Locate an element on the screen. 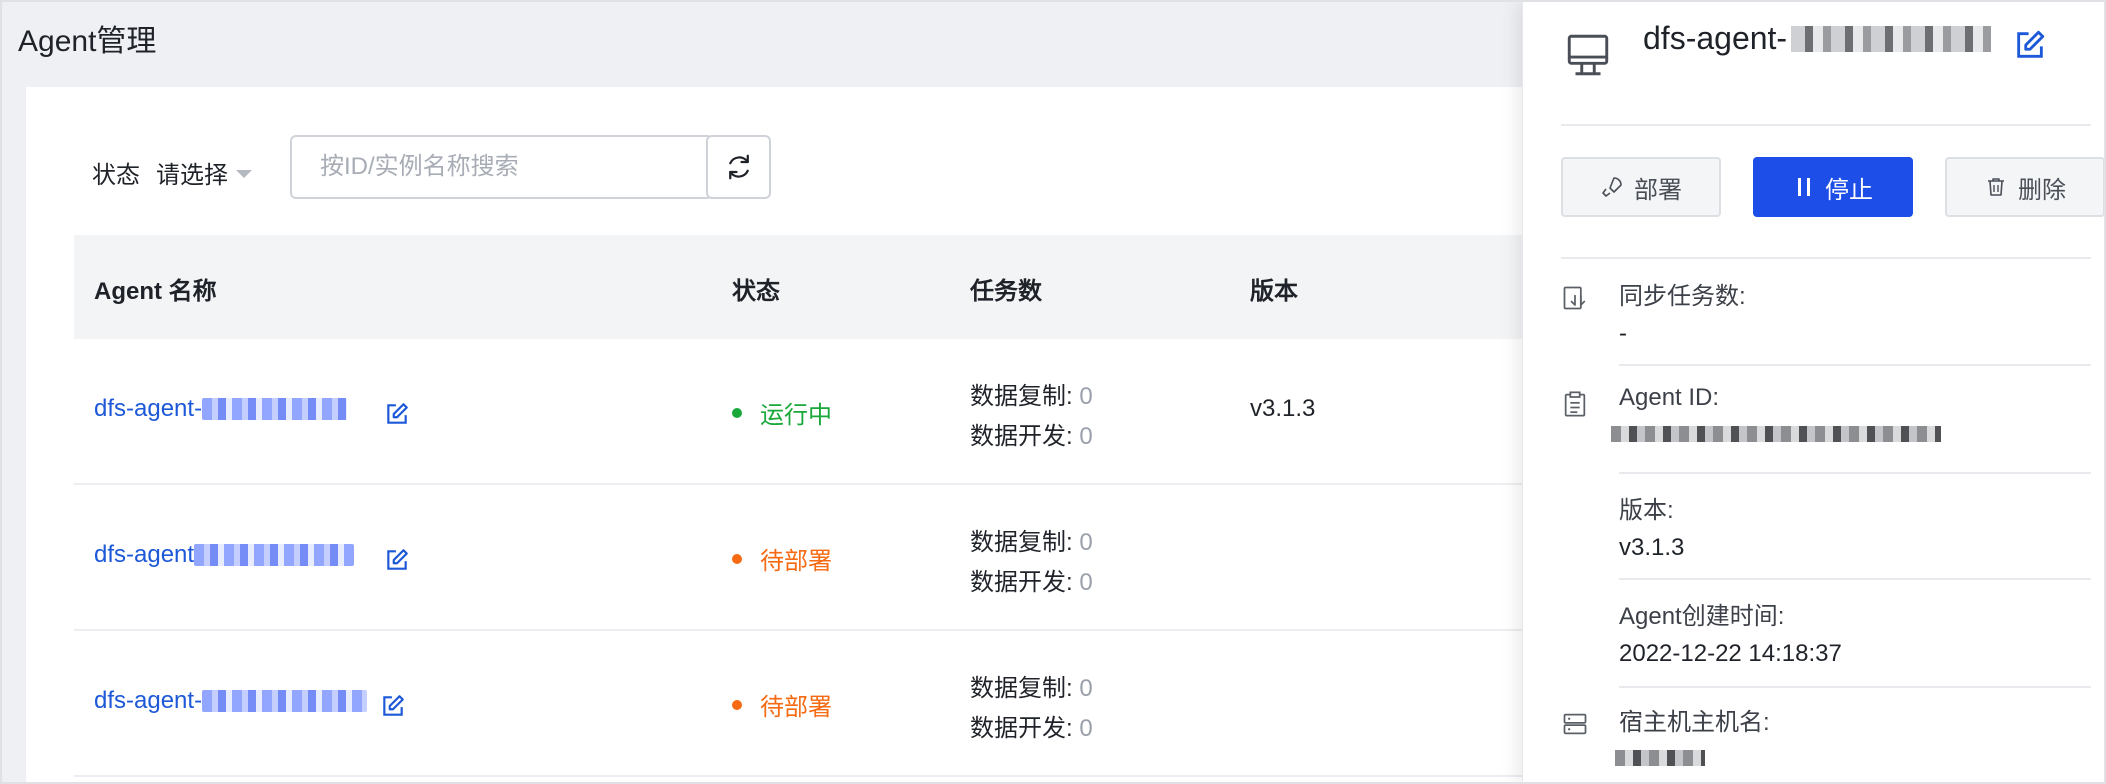  rocket-icon is located at coordinates (1612, 187).